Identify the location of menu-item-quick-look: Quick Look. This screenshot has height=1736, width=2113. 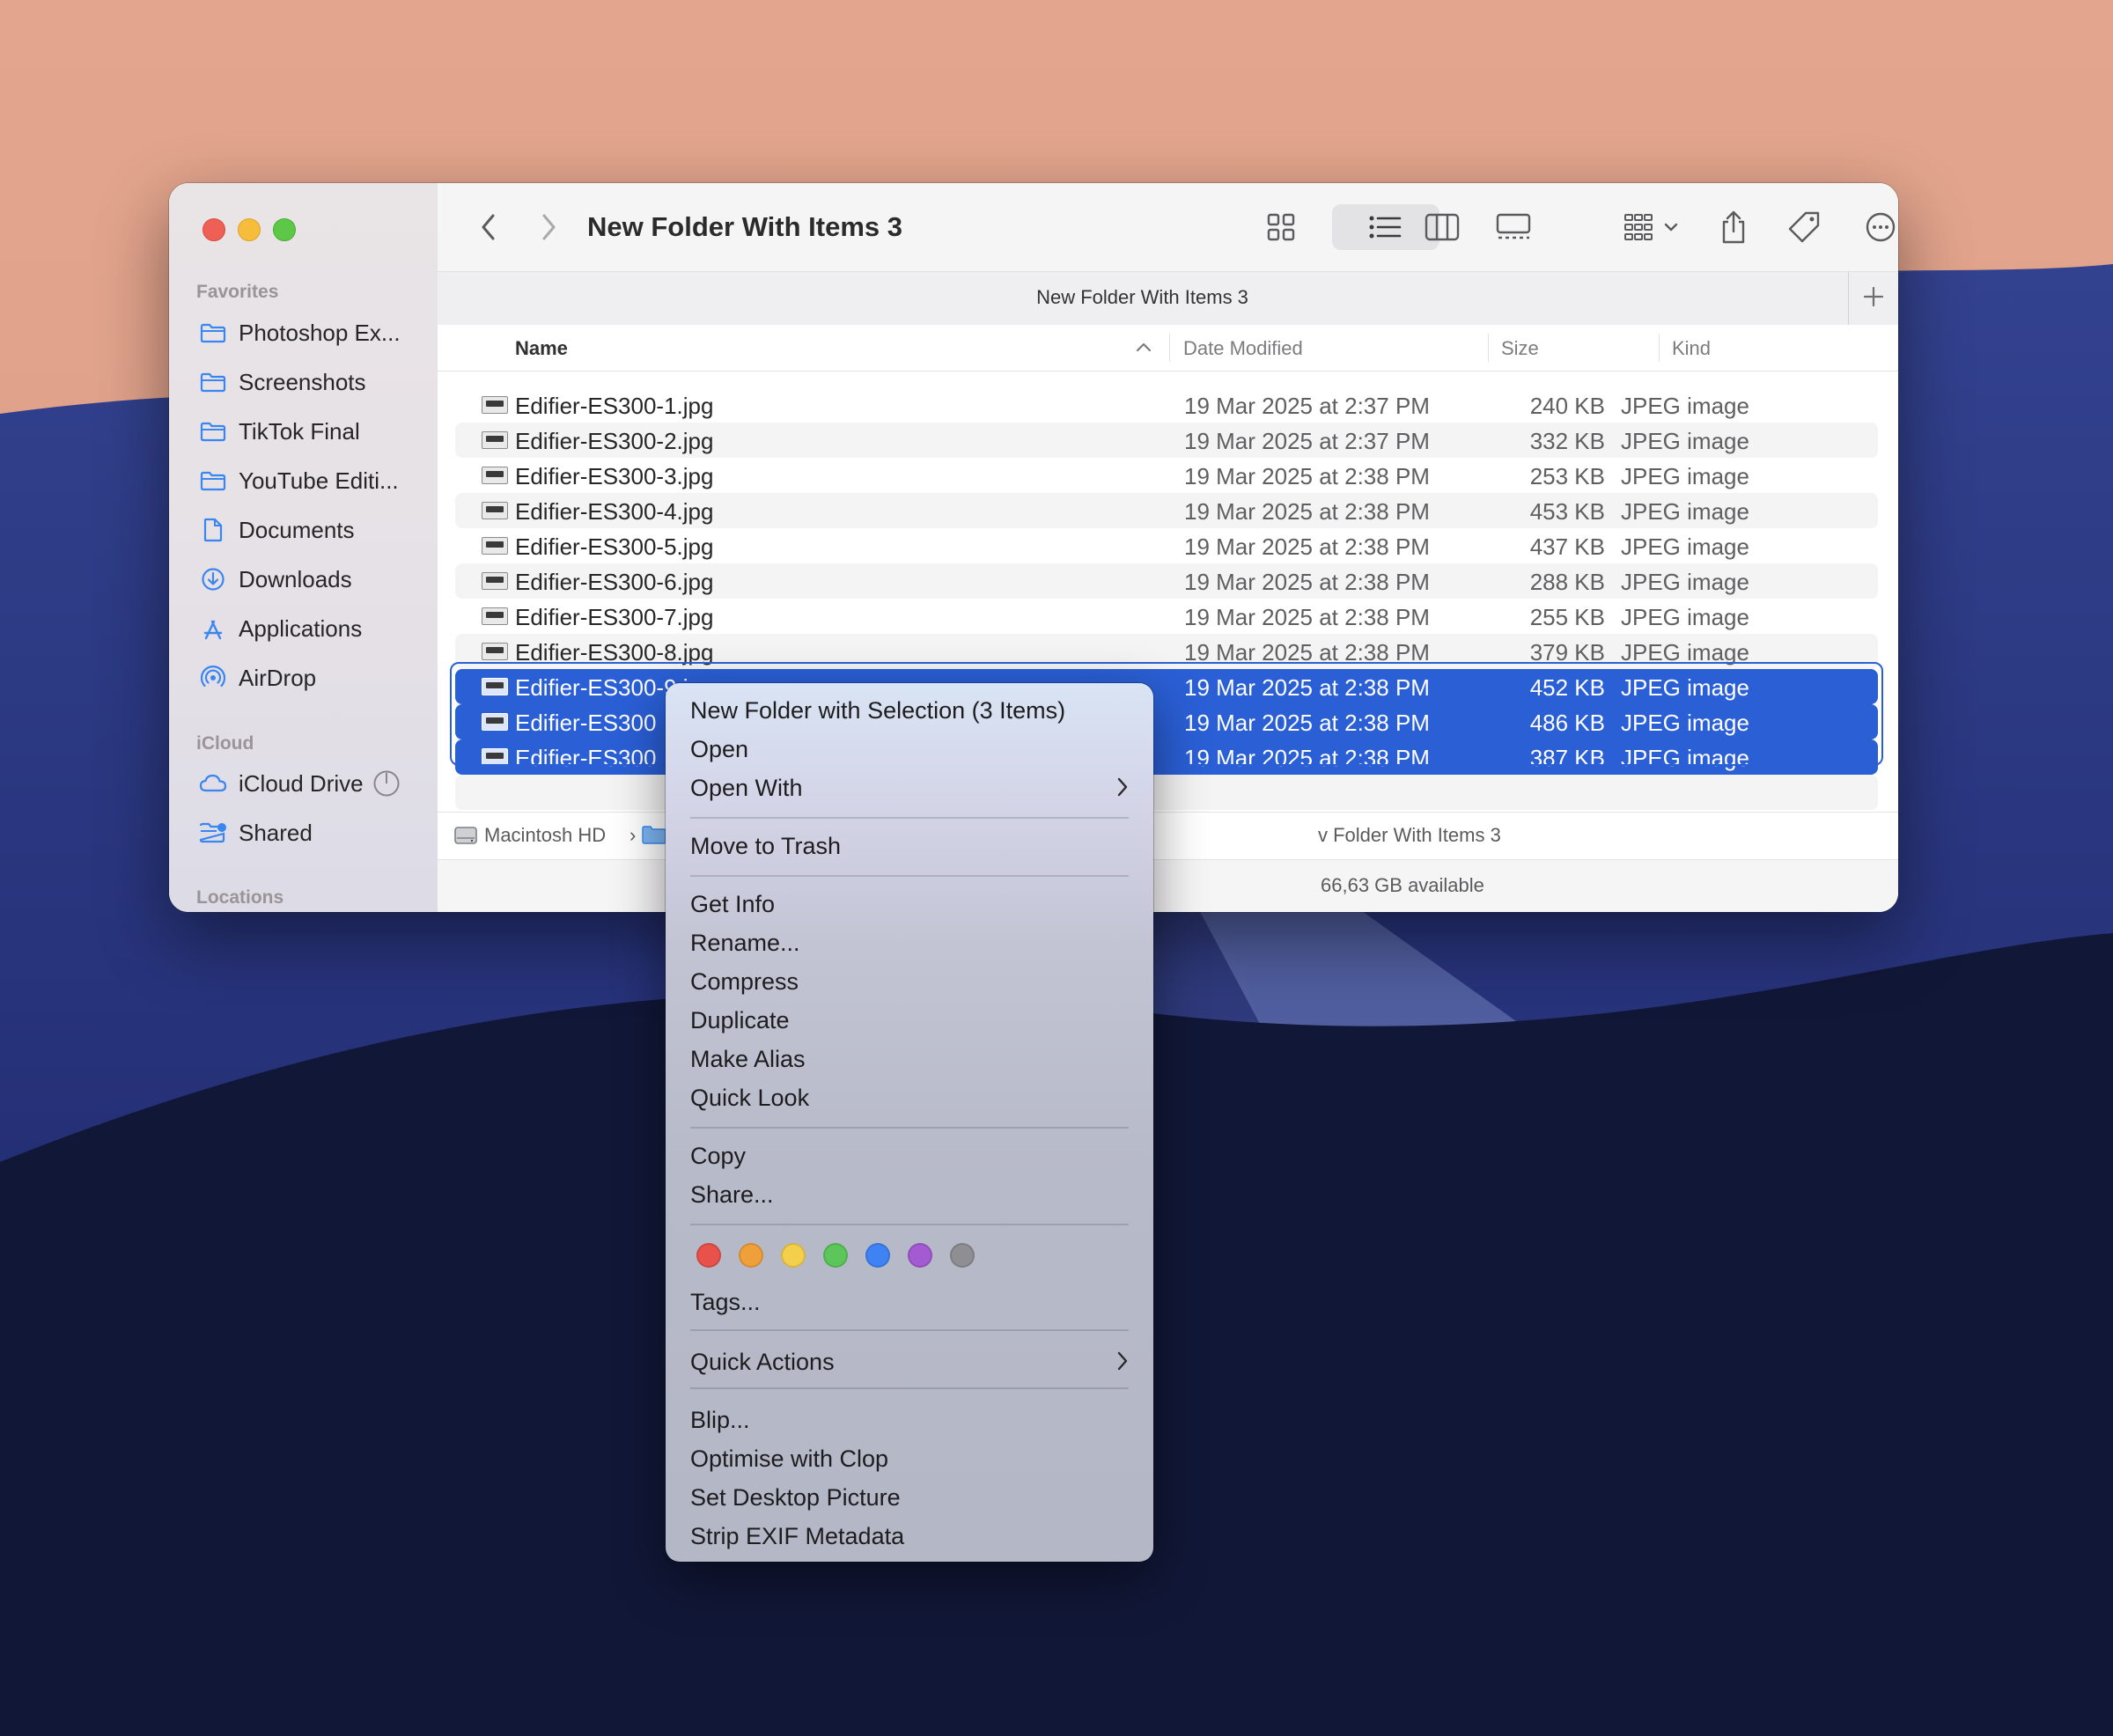
(909, 1098).